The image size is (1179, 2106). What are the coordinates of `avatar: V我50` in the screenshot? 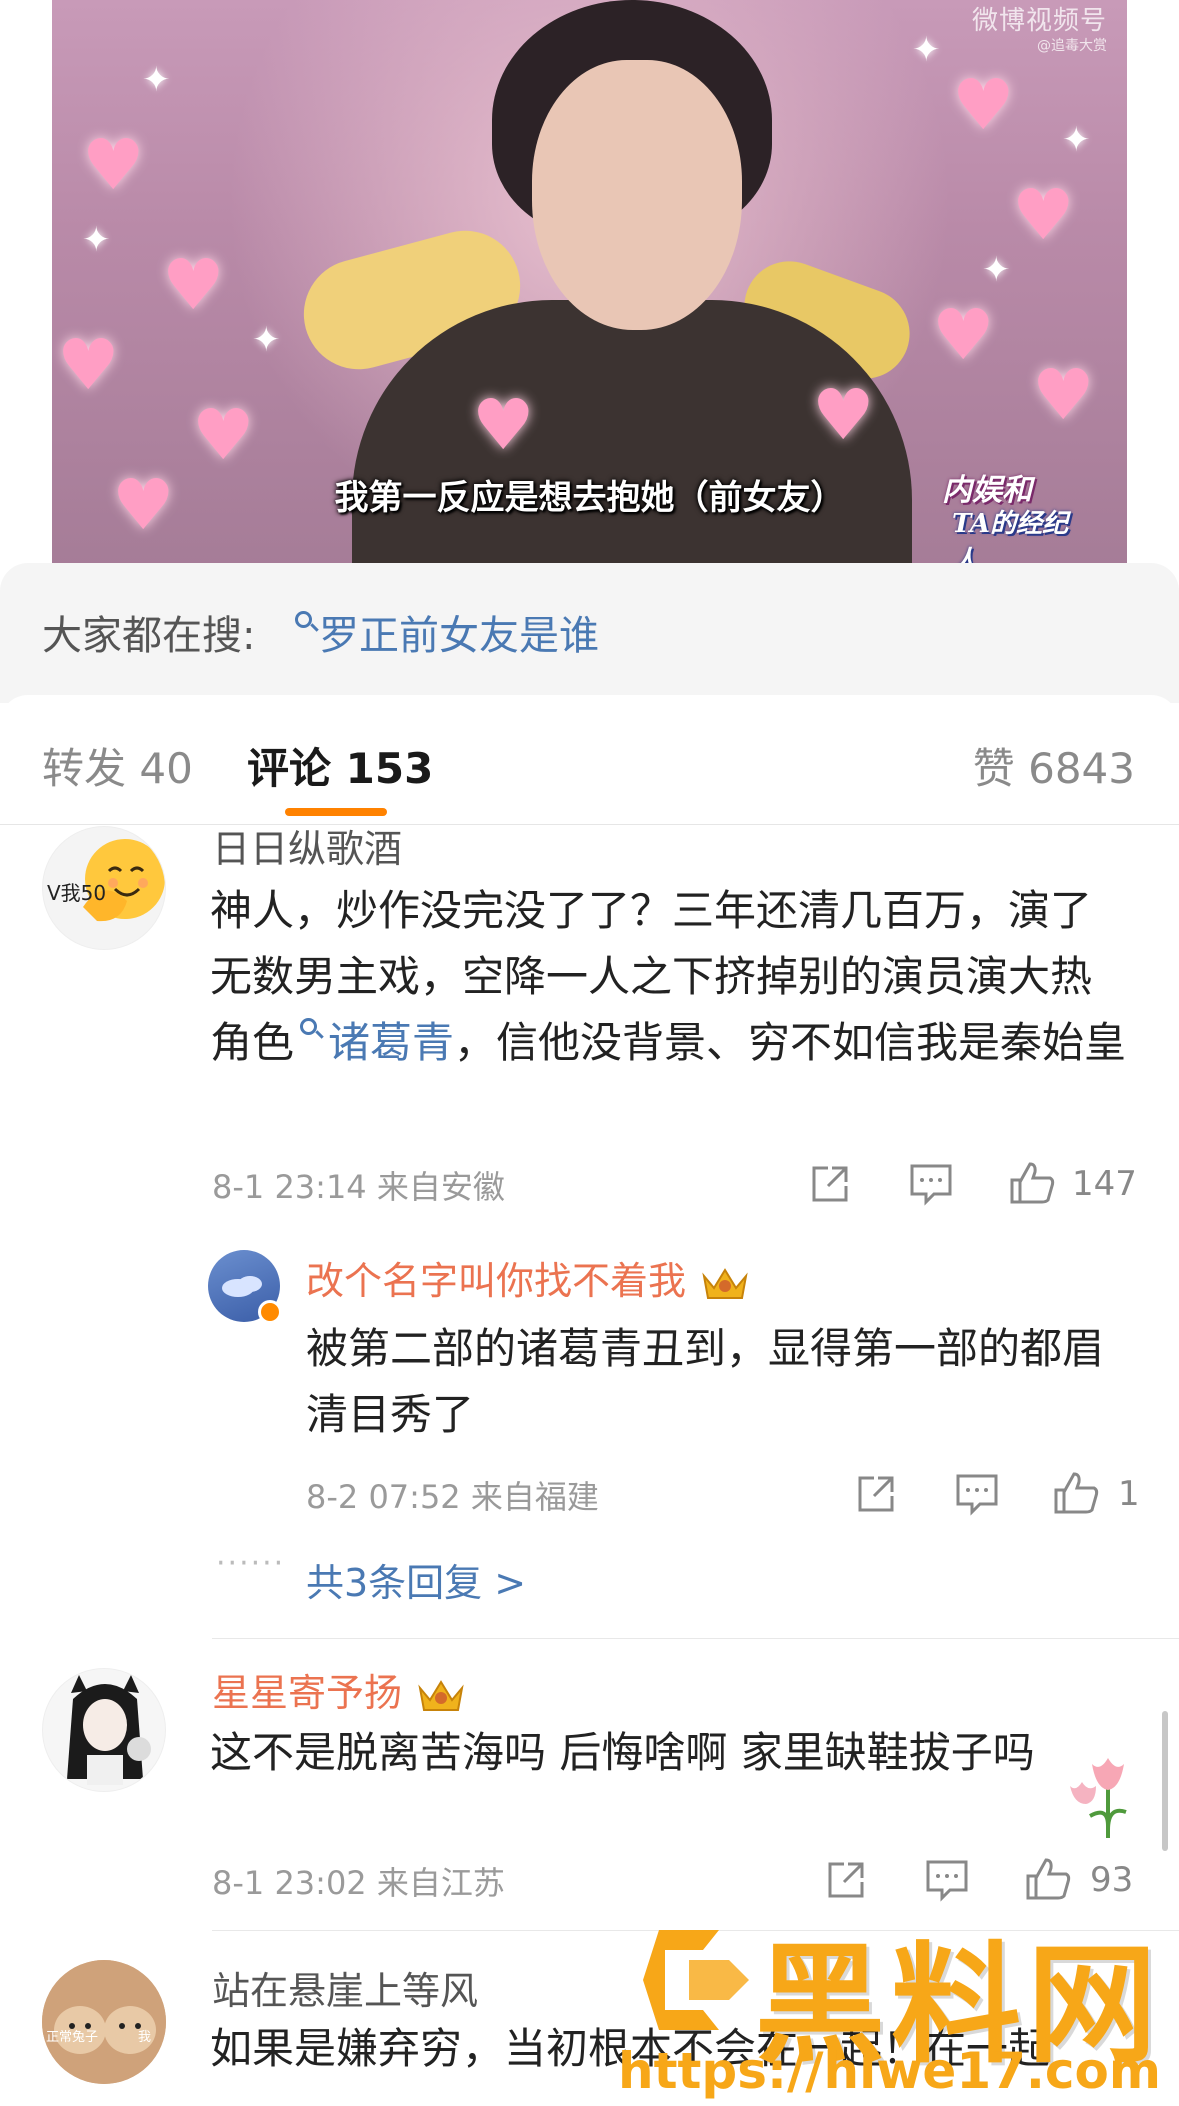 It's located at (104, 888).